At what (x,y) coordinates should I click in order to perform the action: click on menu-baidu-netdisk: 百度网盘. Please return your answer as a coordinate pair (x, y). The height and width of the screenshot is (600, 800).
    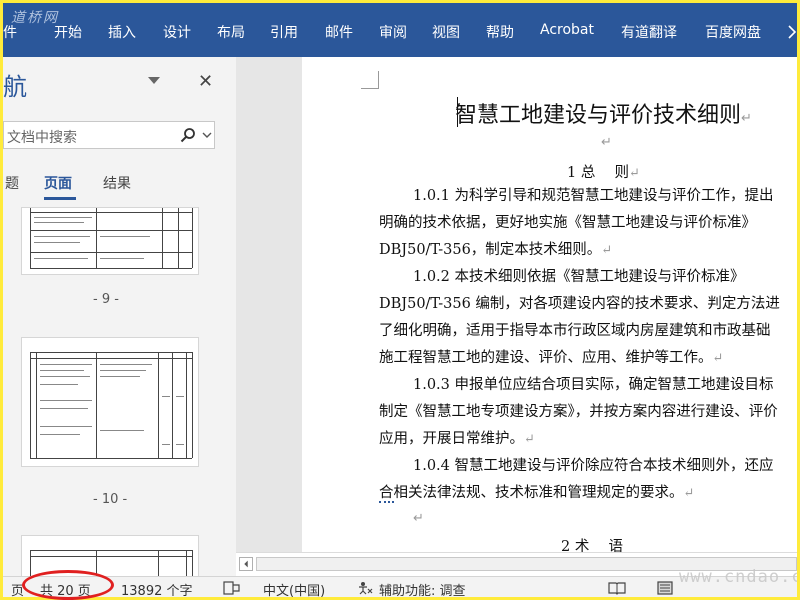
    Looking at the image, I should click on (733, 32).